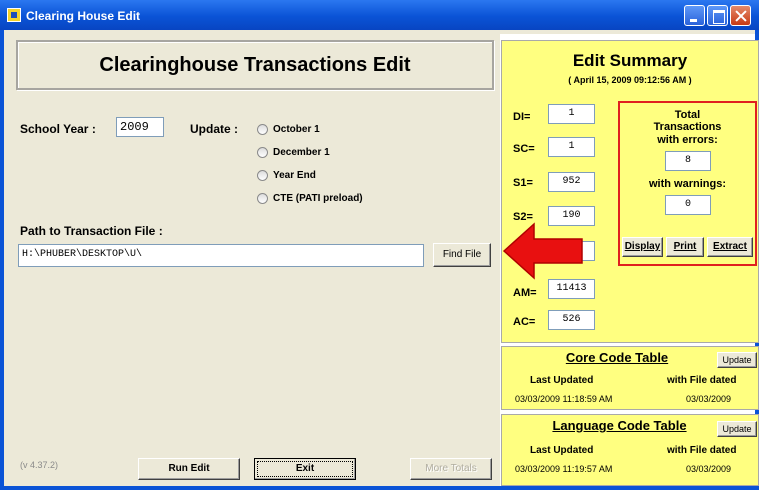 This screenshot has height=490, width=759. I want to click on find-file-button: Find File, so click(462, 255).